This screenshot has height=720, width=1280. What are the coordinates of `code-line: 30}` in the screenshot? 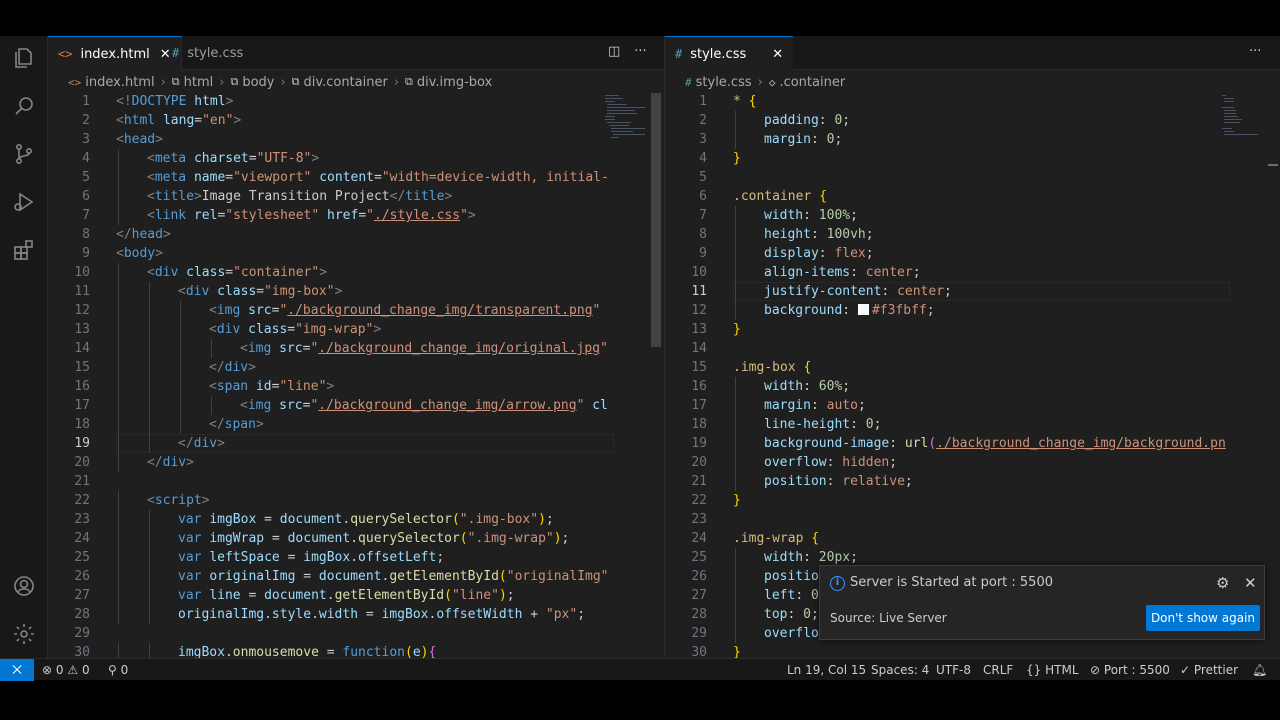 It's located at (972, 650).